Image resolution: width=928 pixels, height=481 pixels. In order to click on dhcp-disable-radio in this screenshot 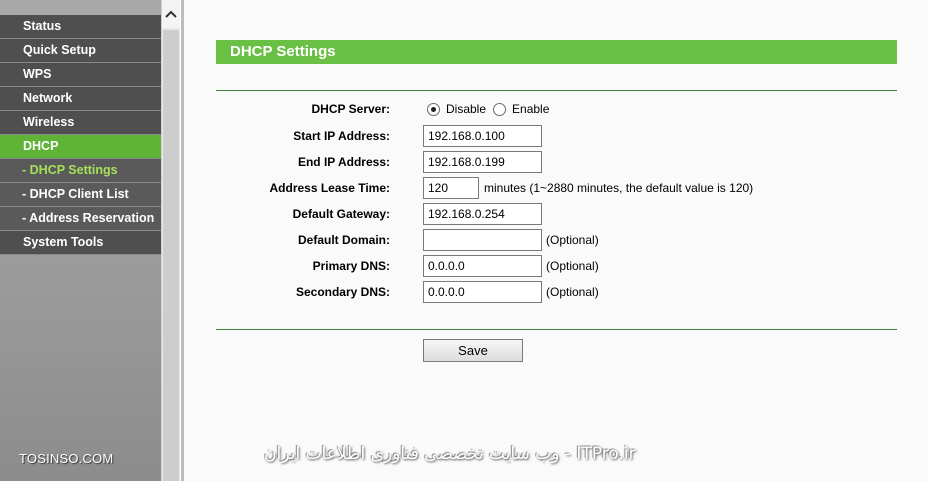, I will do `click(433, 109)`.